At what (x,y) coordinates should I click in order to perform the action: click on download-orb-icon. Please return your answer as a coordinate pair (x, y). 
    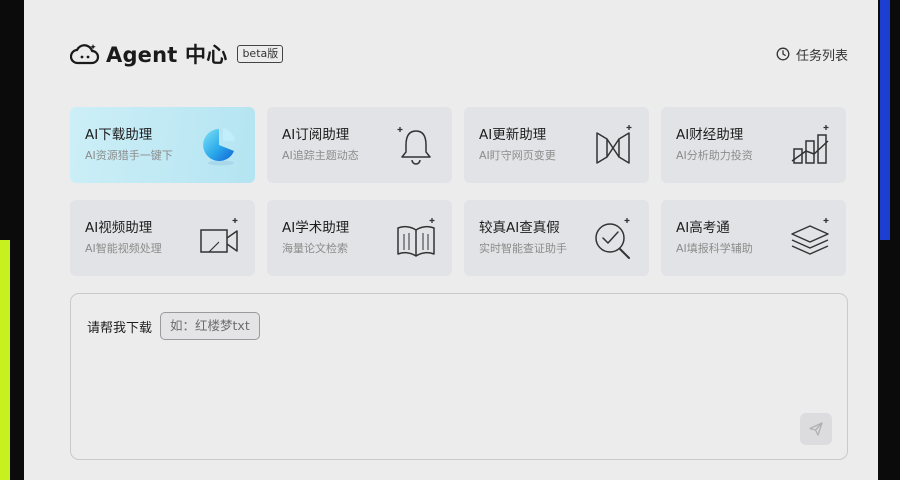
    Looking at the image, I should click on (219, 147).